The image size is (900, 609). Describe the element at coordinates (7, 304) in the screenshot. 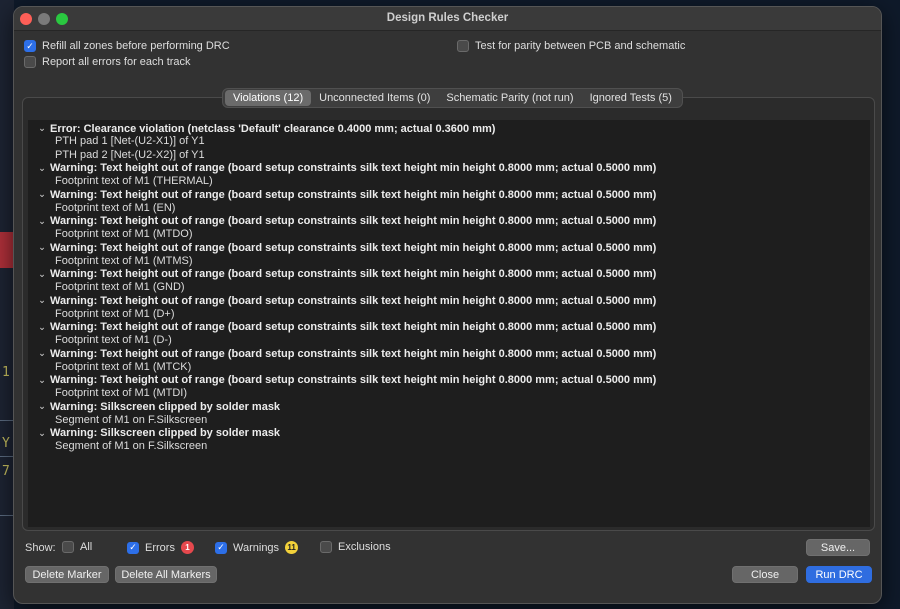

I see `background-editor-edge` at that location.